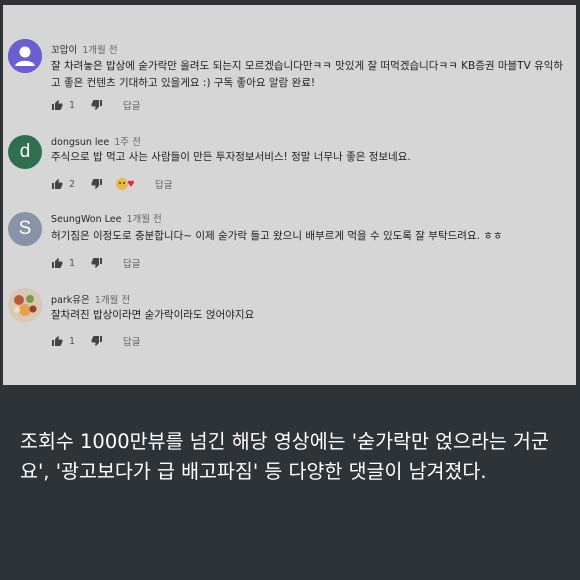 The height and width of the screenshot is (580, 580). Describe the element at coordinates (86, 219) in the screenshot. I see `comment-author: SeungWon Lee` at that location.